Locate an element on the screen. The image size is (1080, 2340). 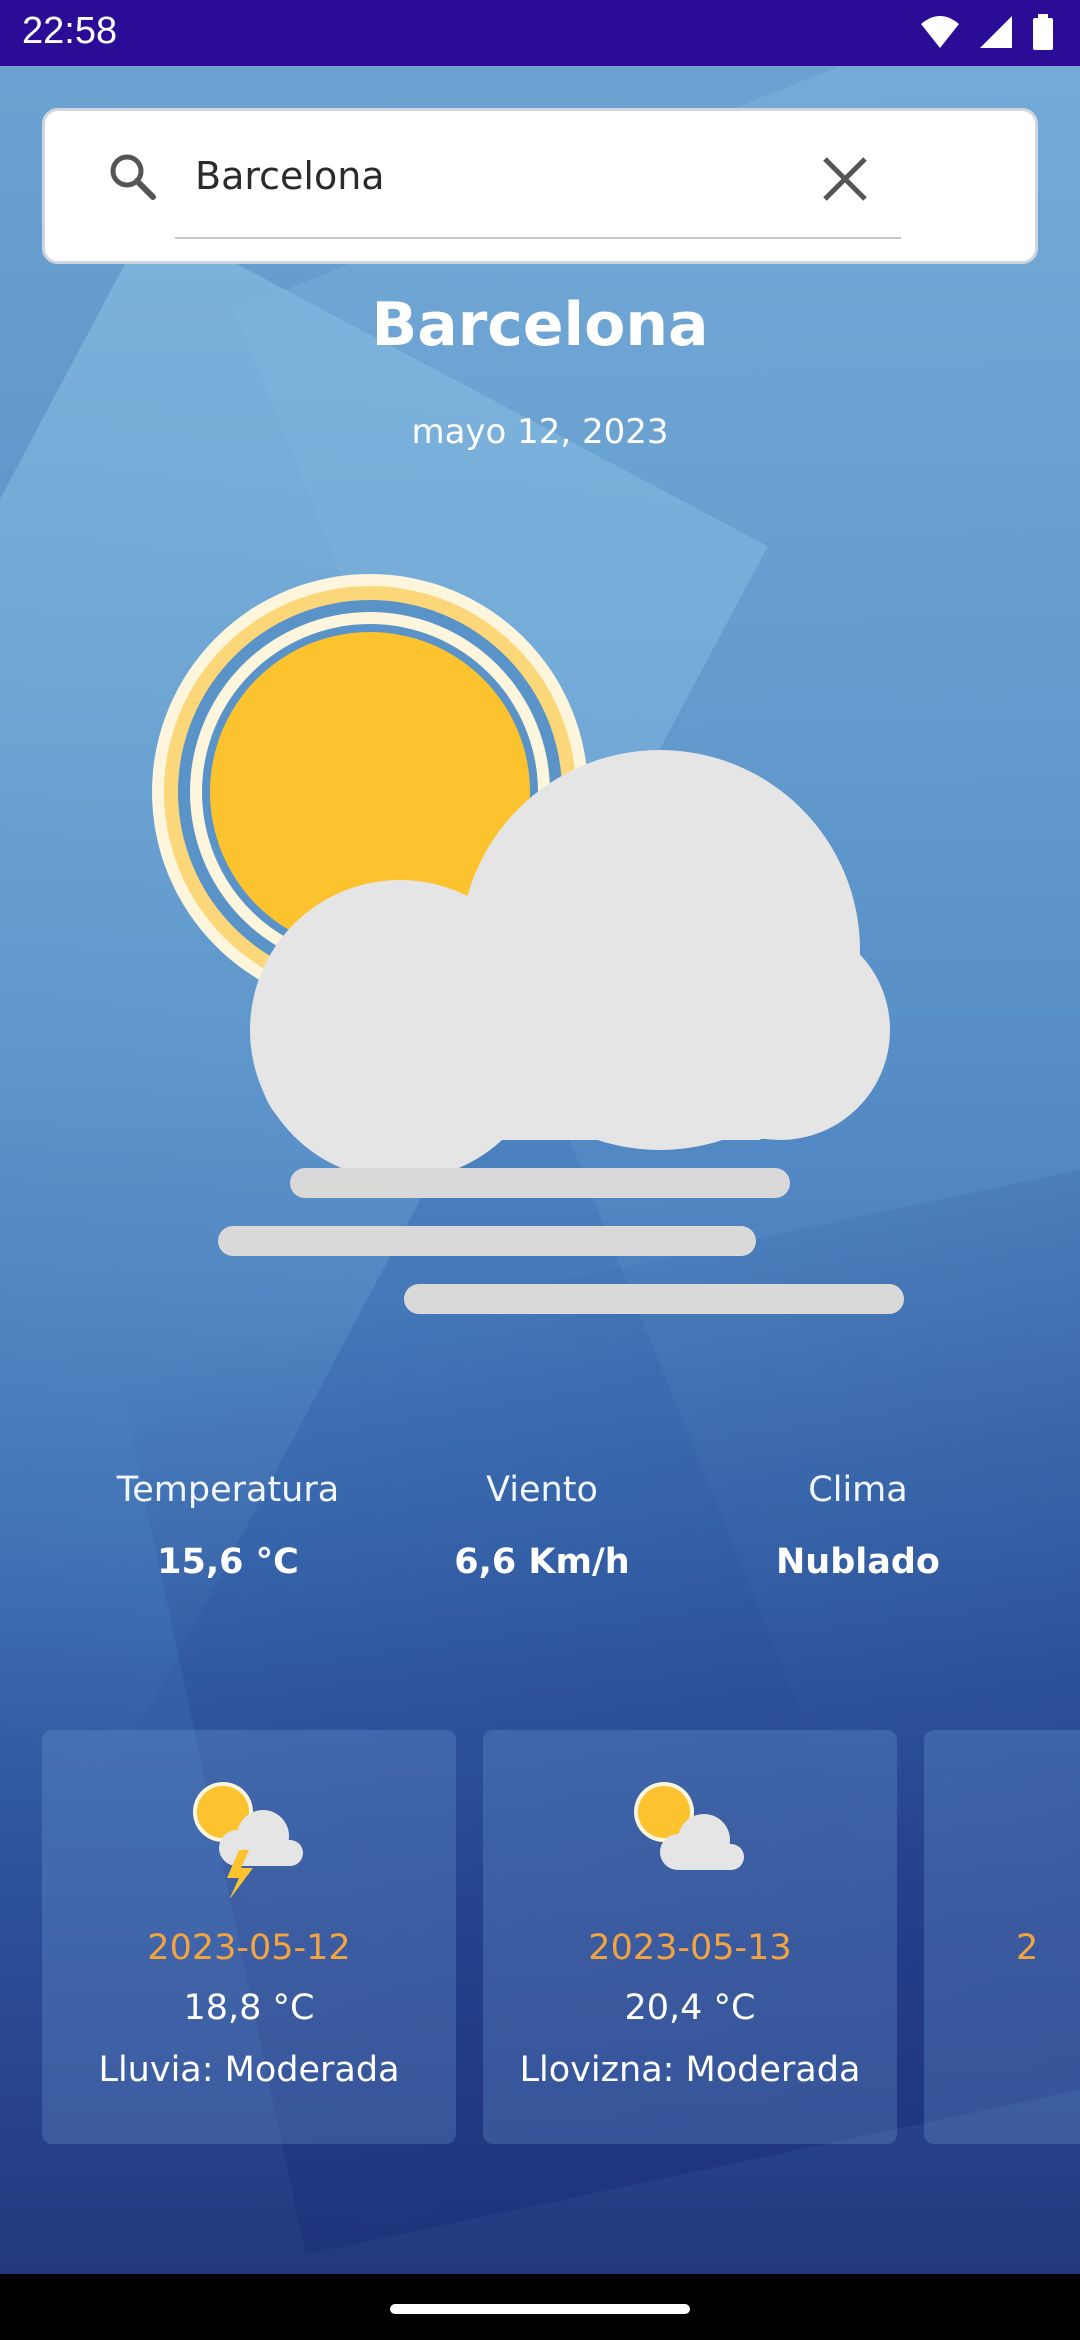
forecast-date: 2 is located at coordinates (1027, 1948).